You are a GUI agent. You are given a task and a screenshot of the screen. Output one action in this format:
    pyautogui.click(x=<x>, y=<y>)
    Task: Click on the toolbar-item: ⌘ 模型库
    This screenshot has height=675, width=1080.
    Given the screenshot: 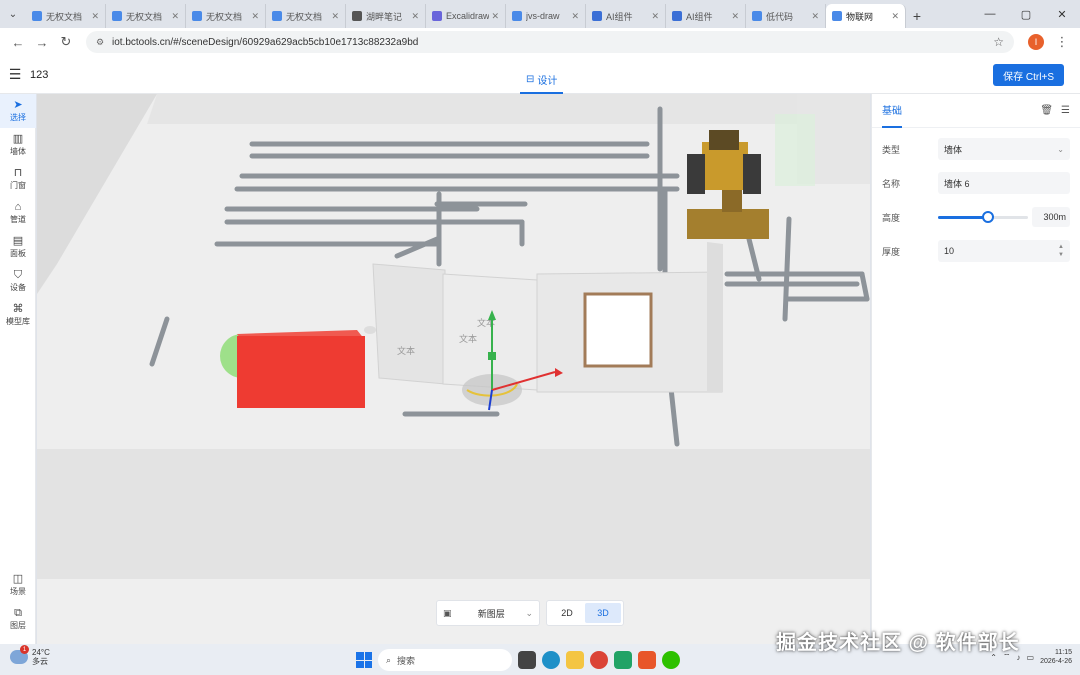 What is the action you would take?
    pyautogui.click(x=18, y=315)
    